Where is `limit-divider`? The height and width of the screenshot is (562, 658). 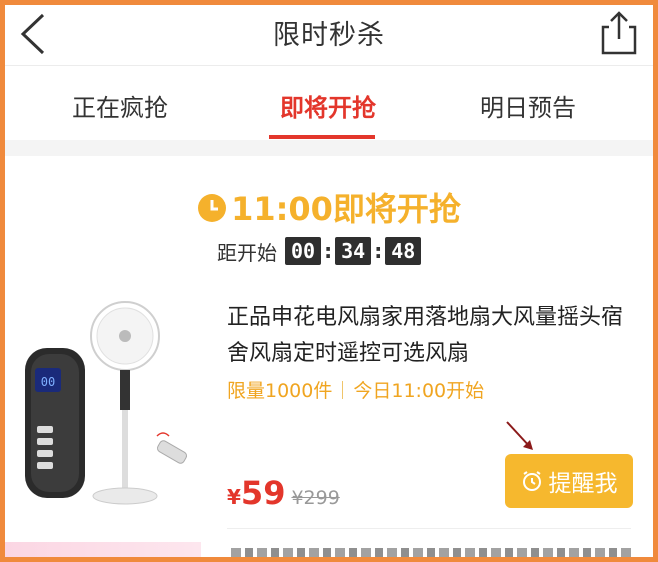
limit-divider is located at coordinates (343, 390).